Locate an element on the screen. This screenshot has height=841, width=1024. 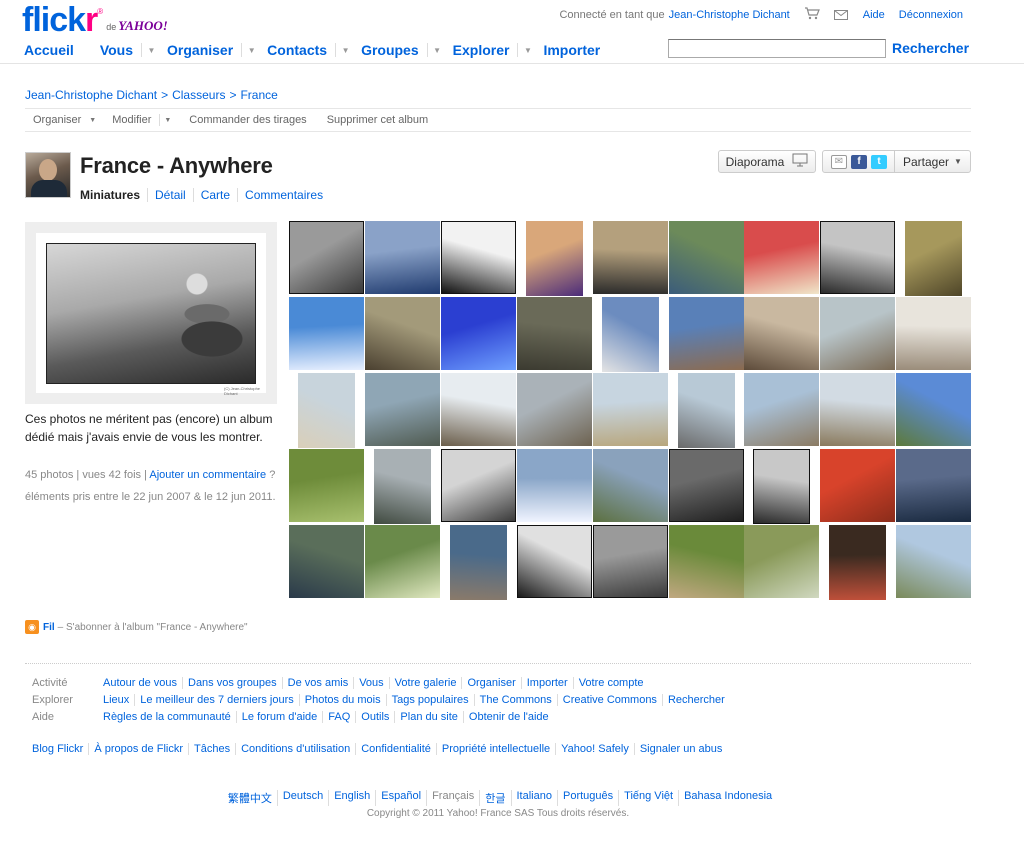
footer-link: Importer is located at coordinates (546, 683).